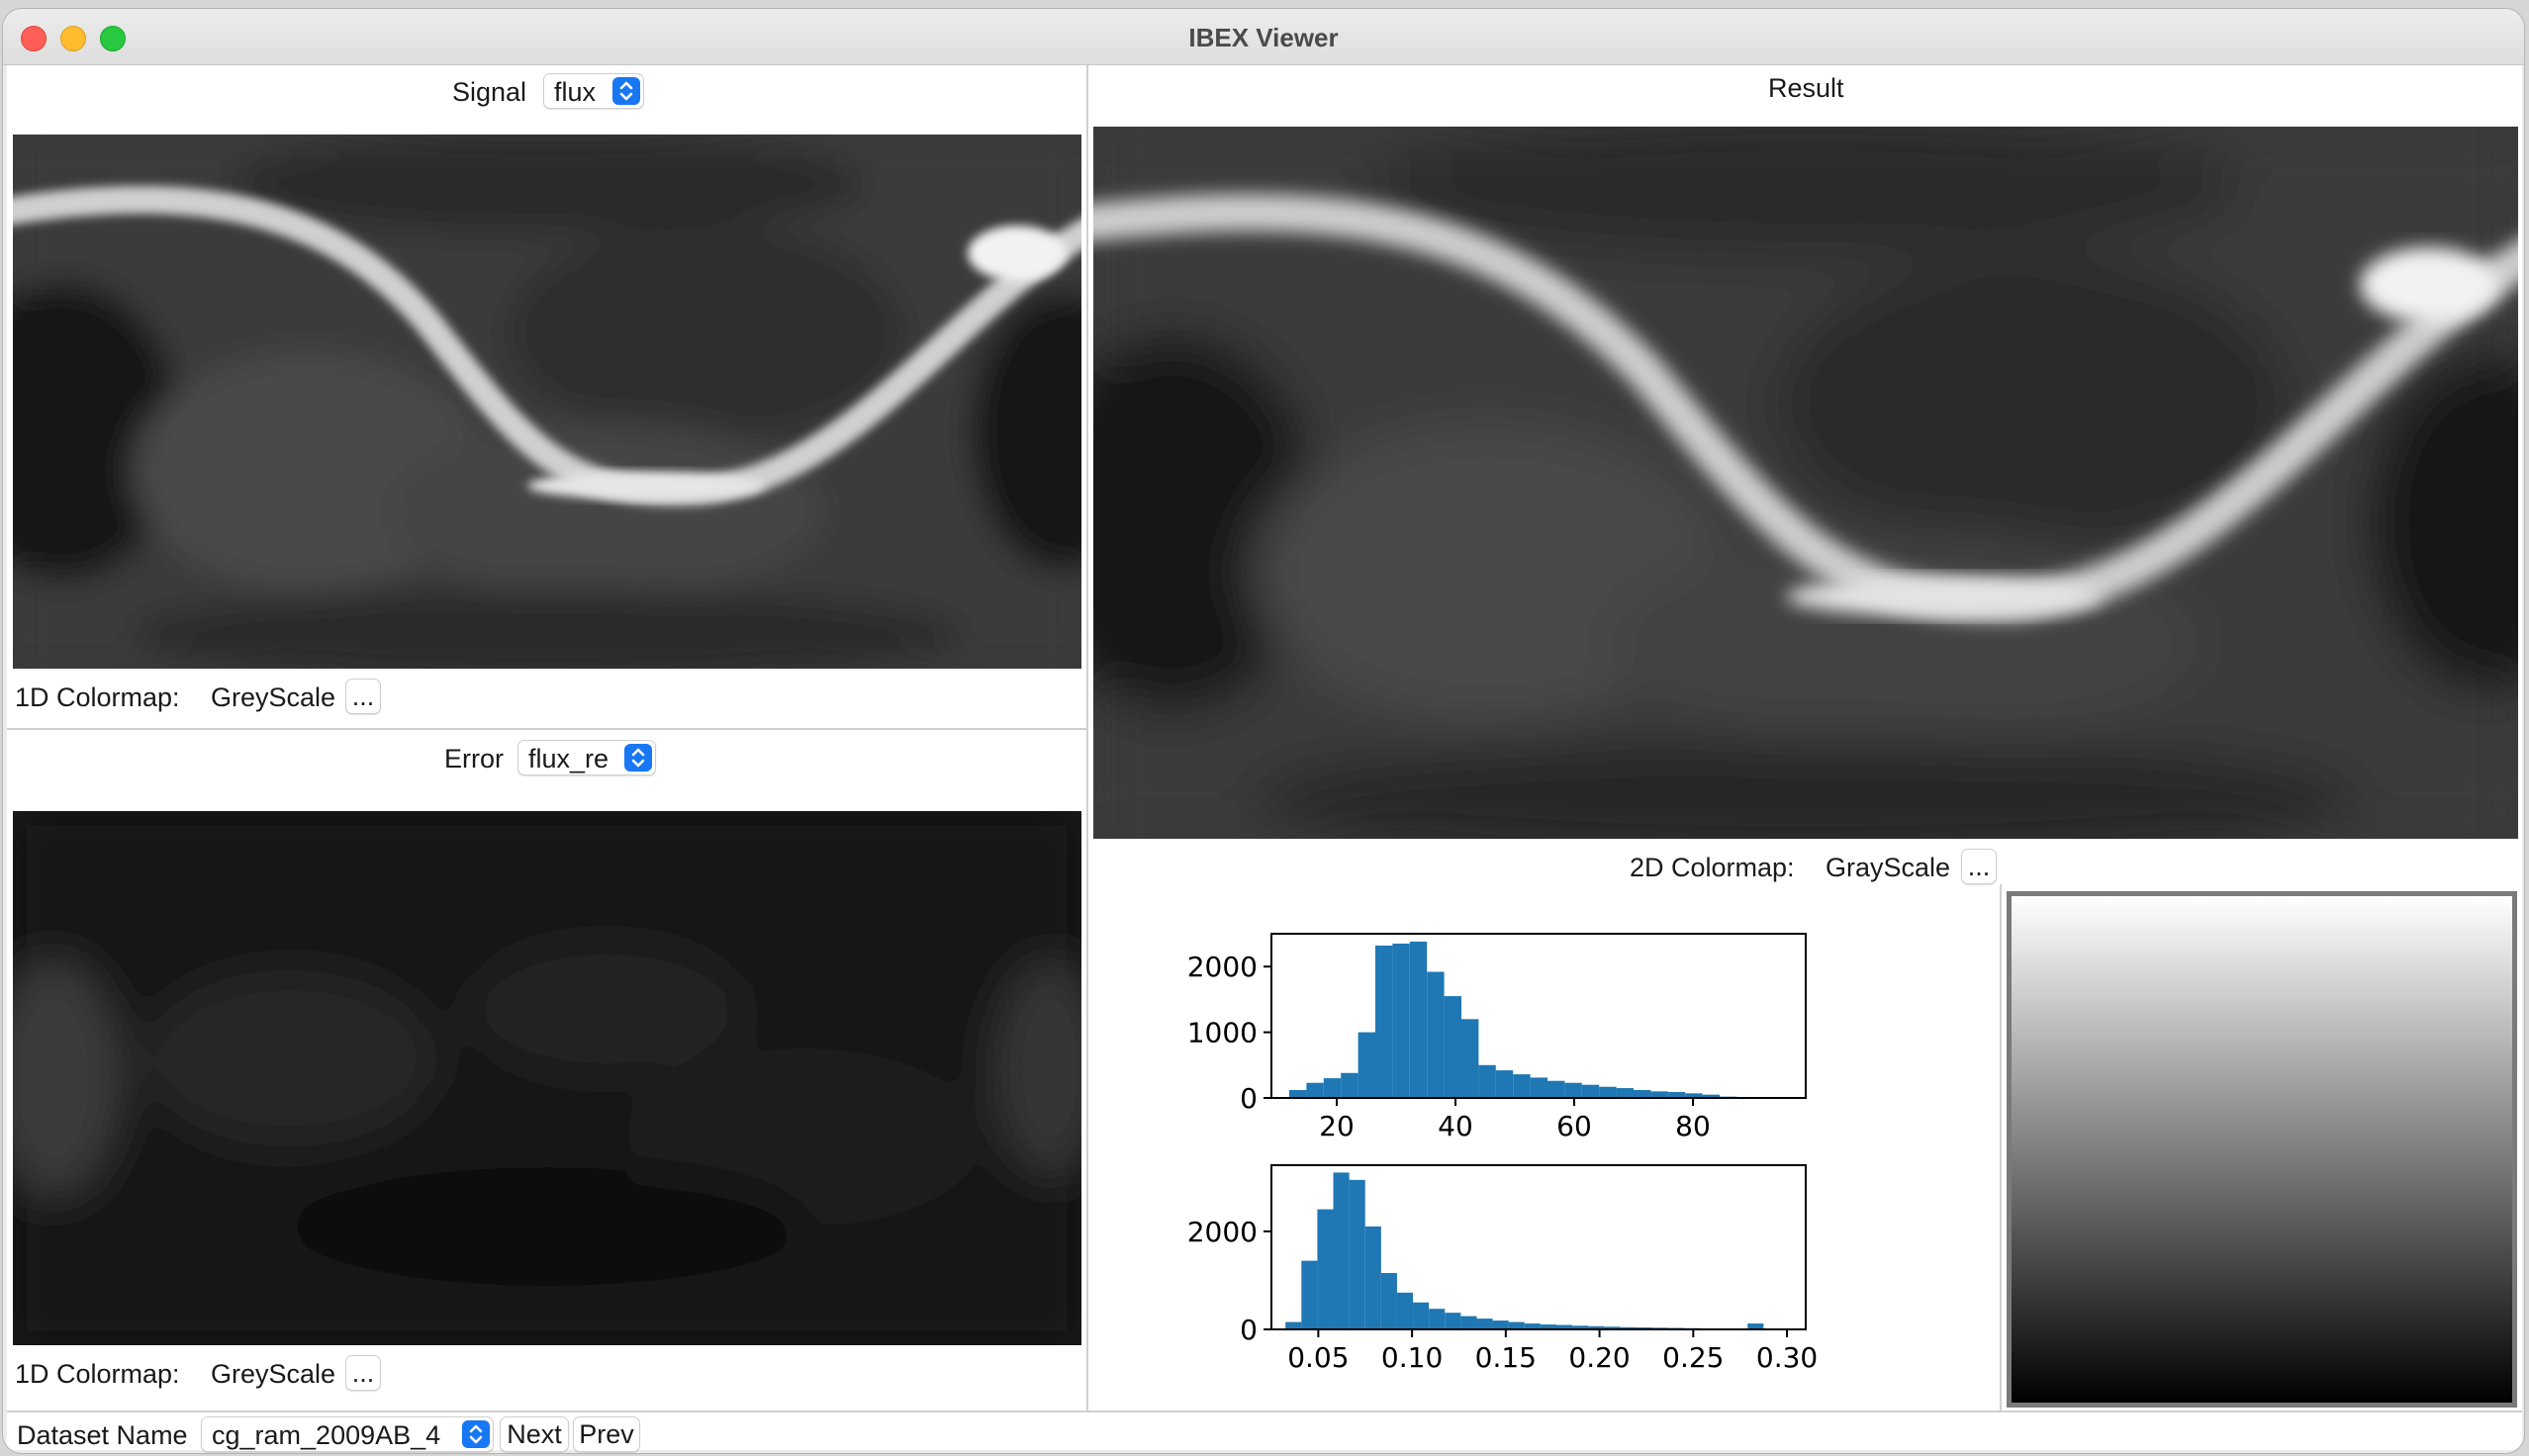  What do you see at coordinates (1497, 1037) in the screenshot?
I see `histogram-flux: 20 40 60 80 0 1000 2000` at bounding box center [1497, 1037].